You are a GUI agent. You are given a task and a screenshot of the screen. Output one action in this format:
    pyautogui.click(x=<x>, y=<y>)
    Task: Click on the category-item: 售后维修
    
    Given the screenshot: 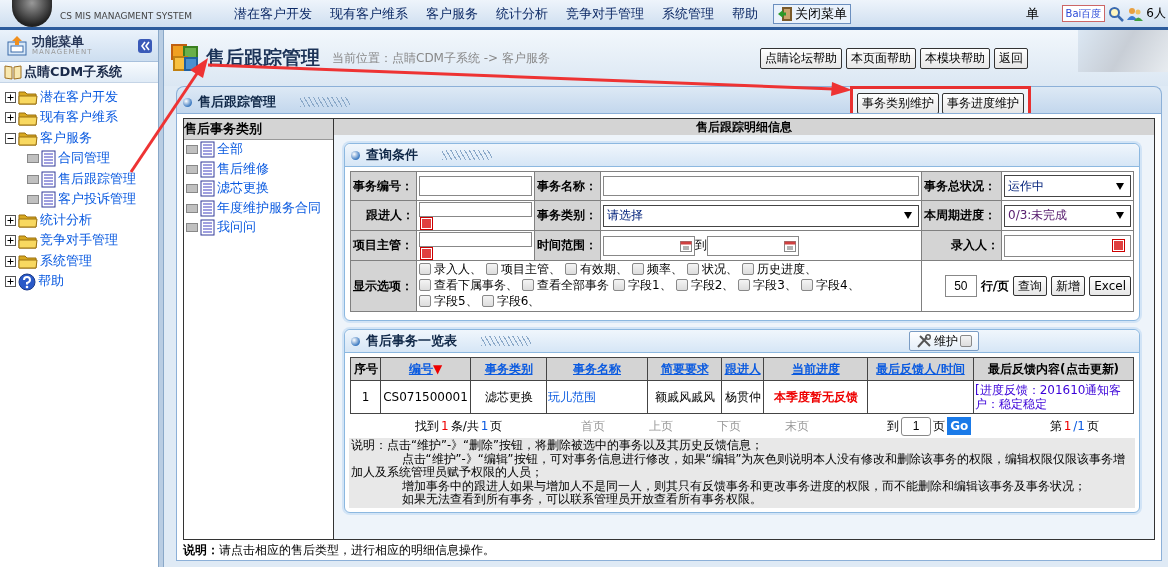 What is the action you would take?
    pyautogui.click(x=243, y=169)
    